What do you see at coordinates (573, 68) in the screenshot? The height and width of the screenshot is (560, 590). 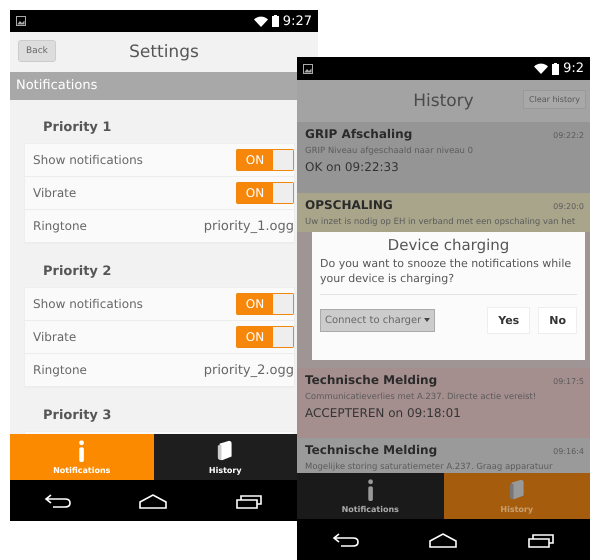 I see `clock-time: 9:2` at bounding box center [573, 68].